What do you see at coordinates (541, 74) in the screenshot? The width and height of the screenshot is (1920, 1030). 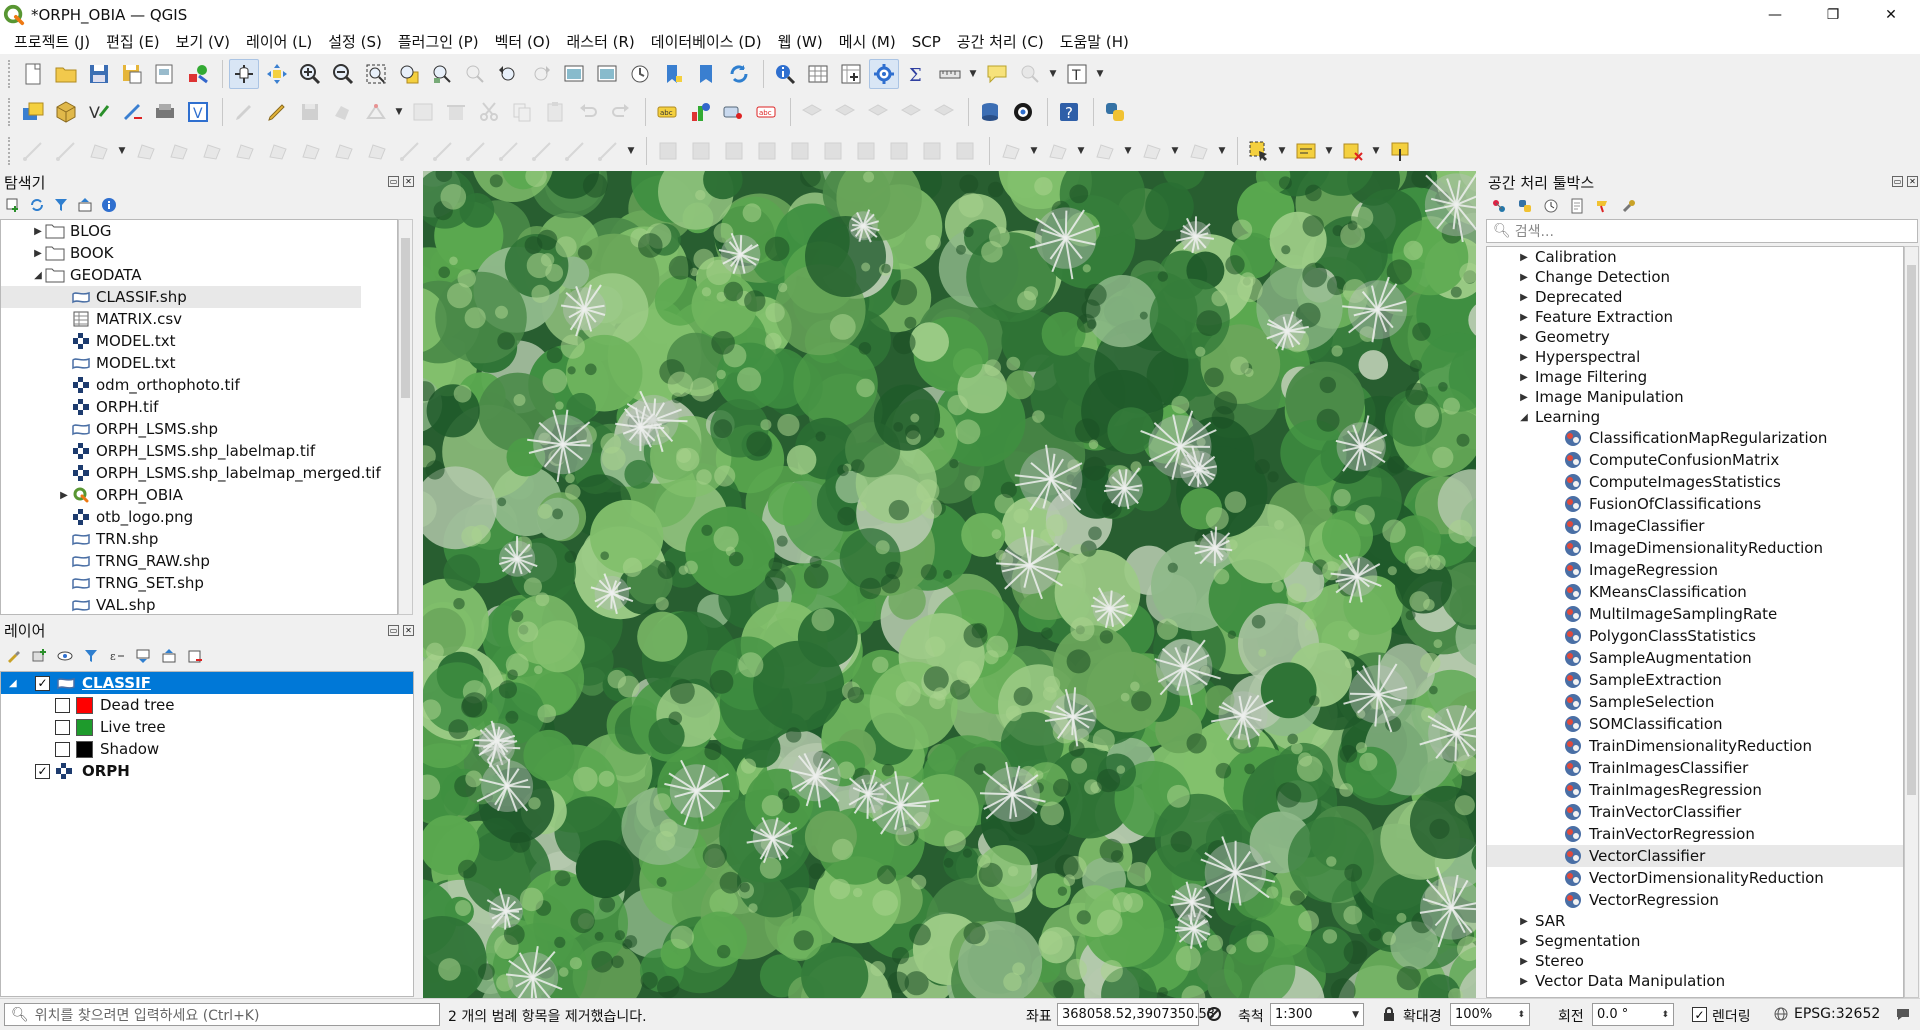 I see `zoom-next-button` at bounding box center [541, 74].